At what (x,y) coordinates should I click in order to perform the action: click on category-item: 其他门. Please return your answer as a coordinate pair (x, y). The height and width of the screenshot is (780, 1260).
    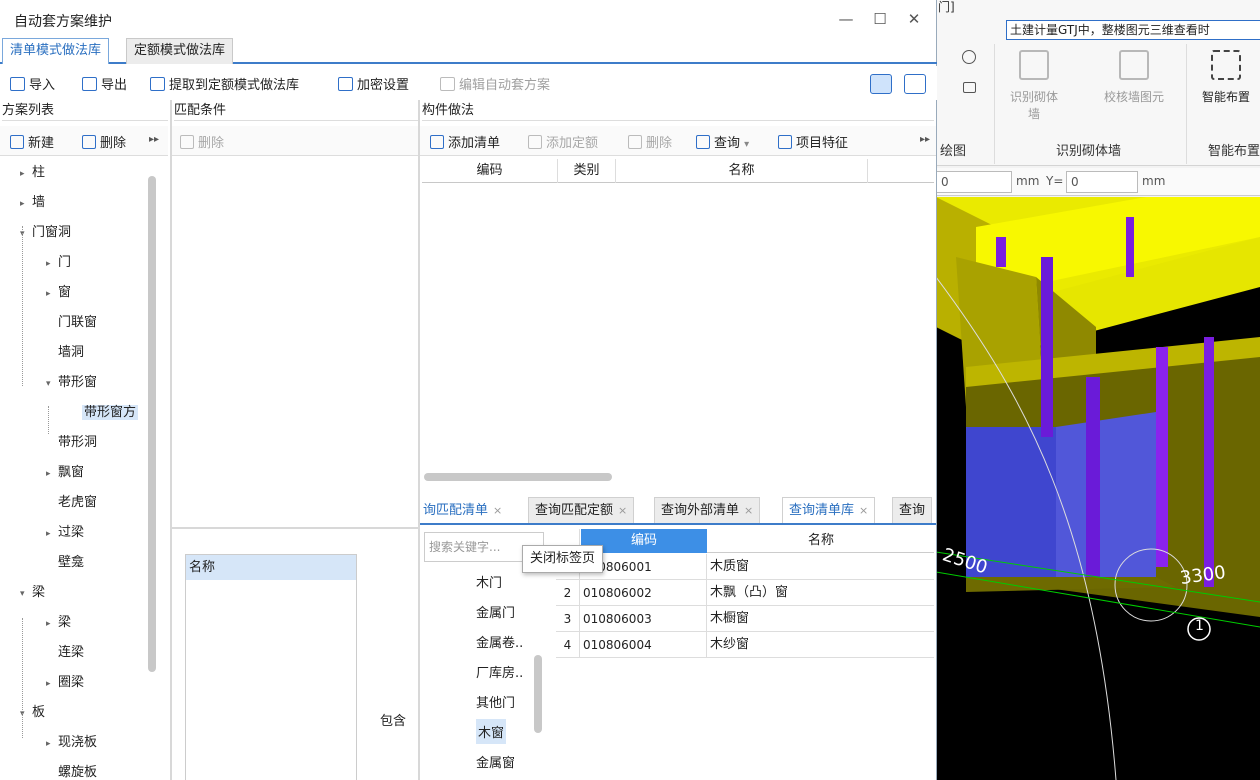
    Looking at the image, I should click on (495, 701).